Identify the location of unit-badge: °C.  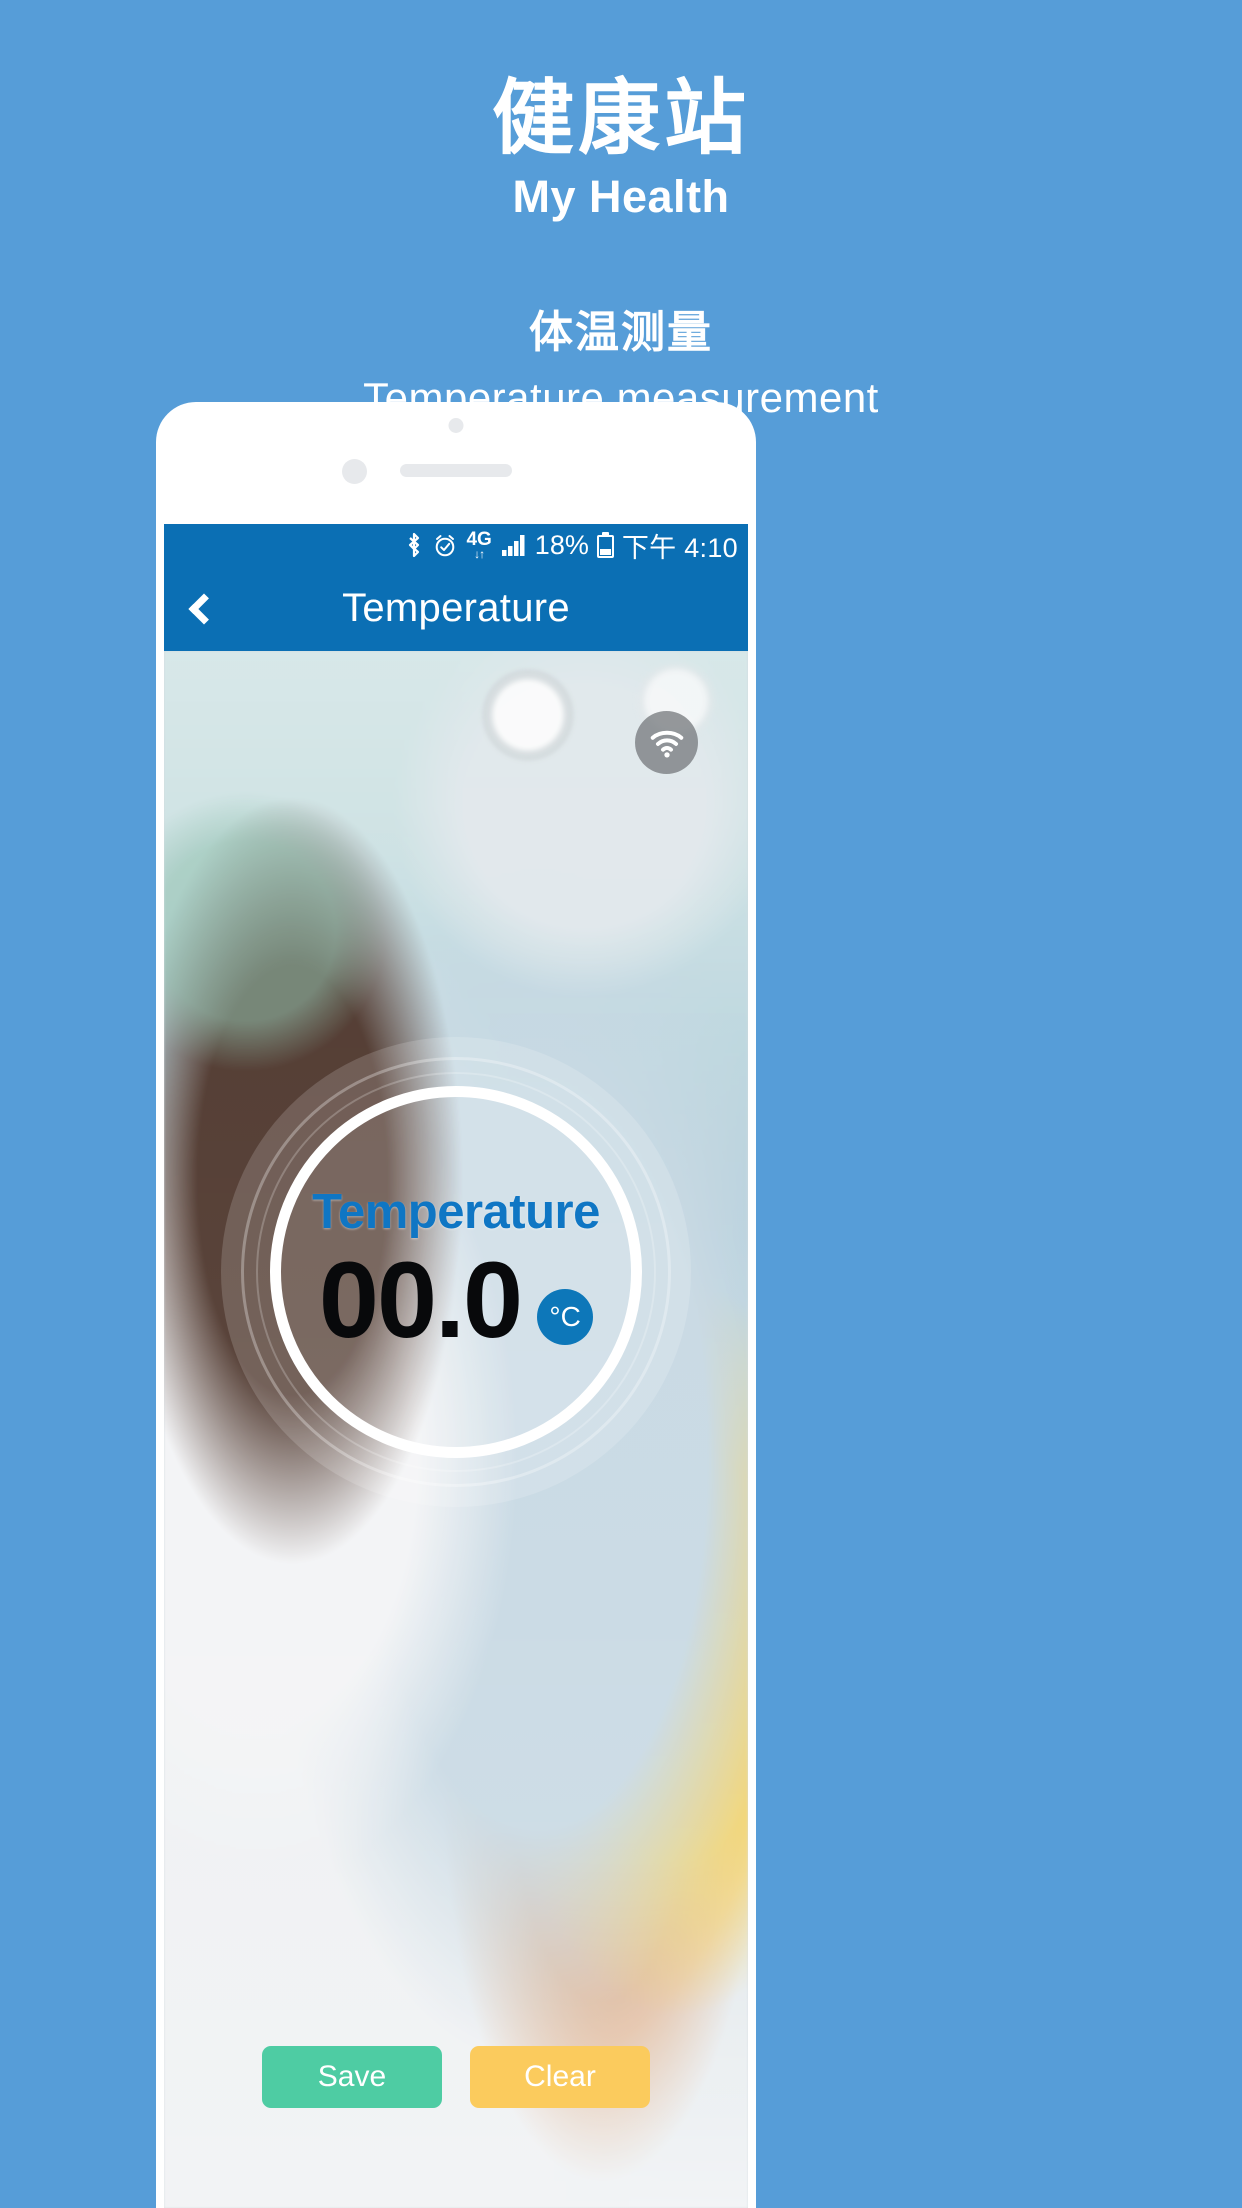
(565, 1317).